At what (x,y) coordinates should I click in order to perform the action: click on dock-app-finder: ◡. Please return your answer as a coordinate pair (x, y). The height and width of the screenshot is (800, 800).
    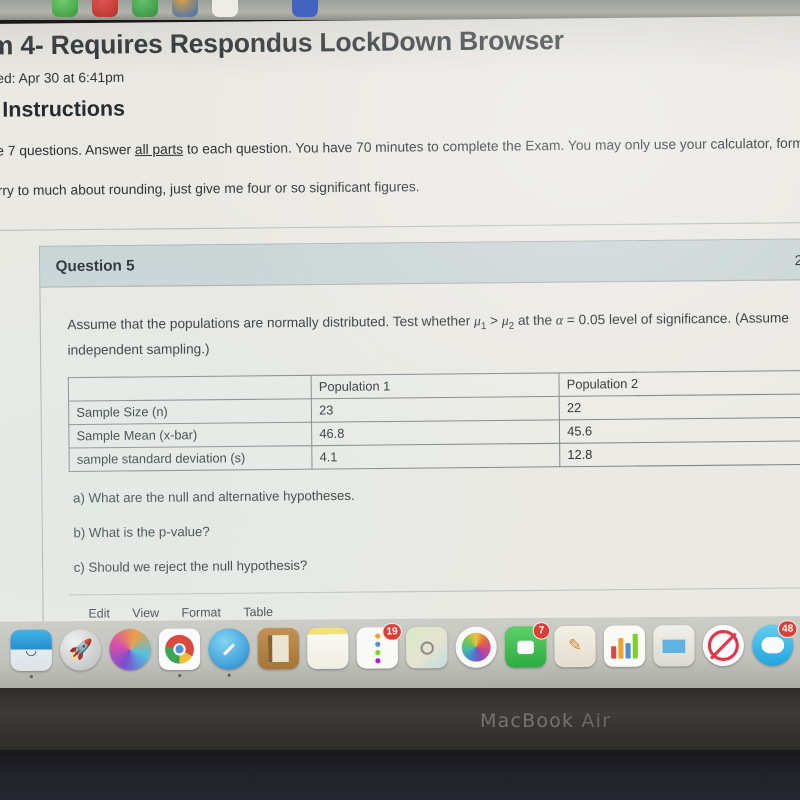
    Looking at the image, I should click on (31, 654).